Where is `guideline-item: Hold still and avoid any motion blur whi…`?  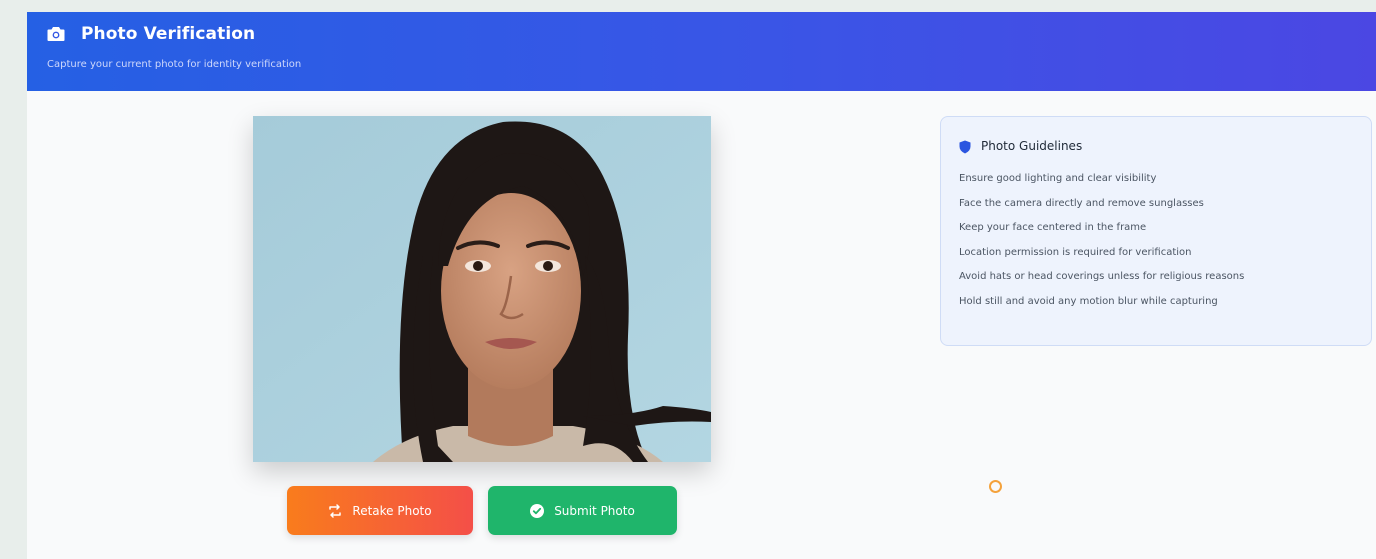 guideline-item: Hold still and avoid any motion blur whi… is located at coordinates (1088, 301).